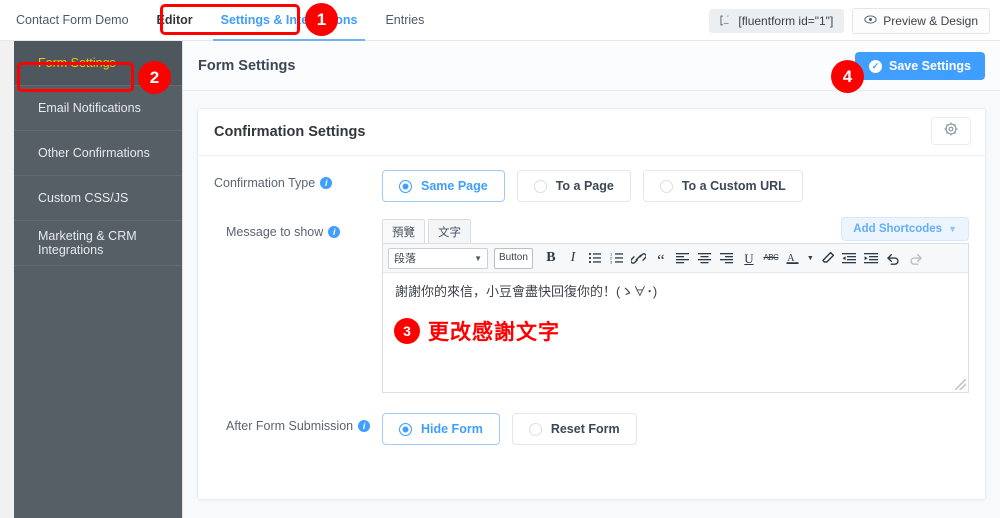 The image size is (1000, 518). I want to click on redo-icon, so click(916, 258).